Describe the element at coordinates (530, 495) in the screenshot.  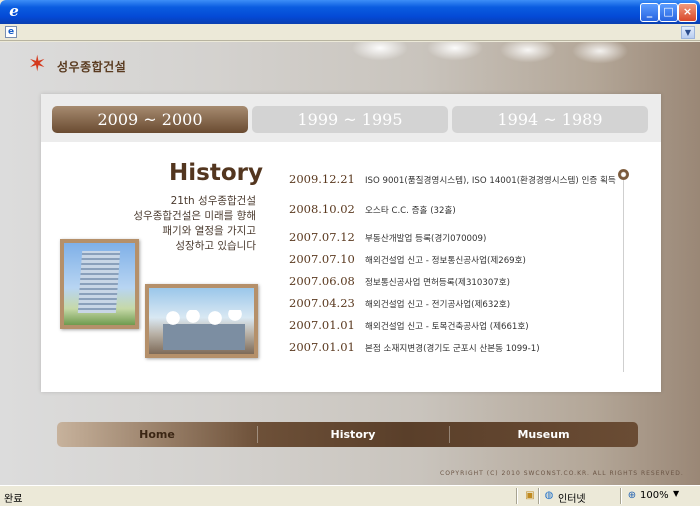
I see `lock-icon: ▣` at that location.